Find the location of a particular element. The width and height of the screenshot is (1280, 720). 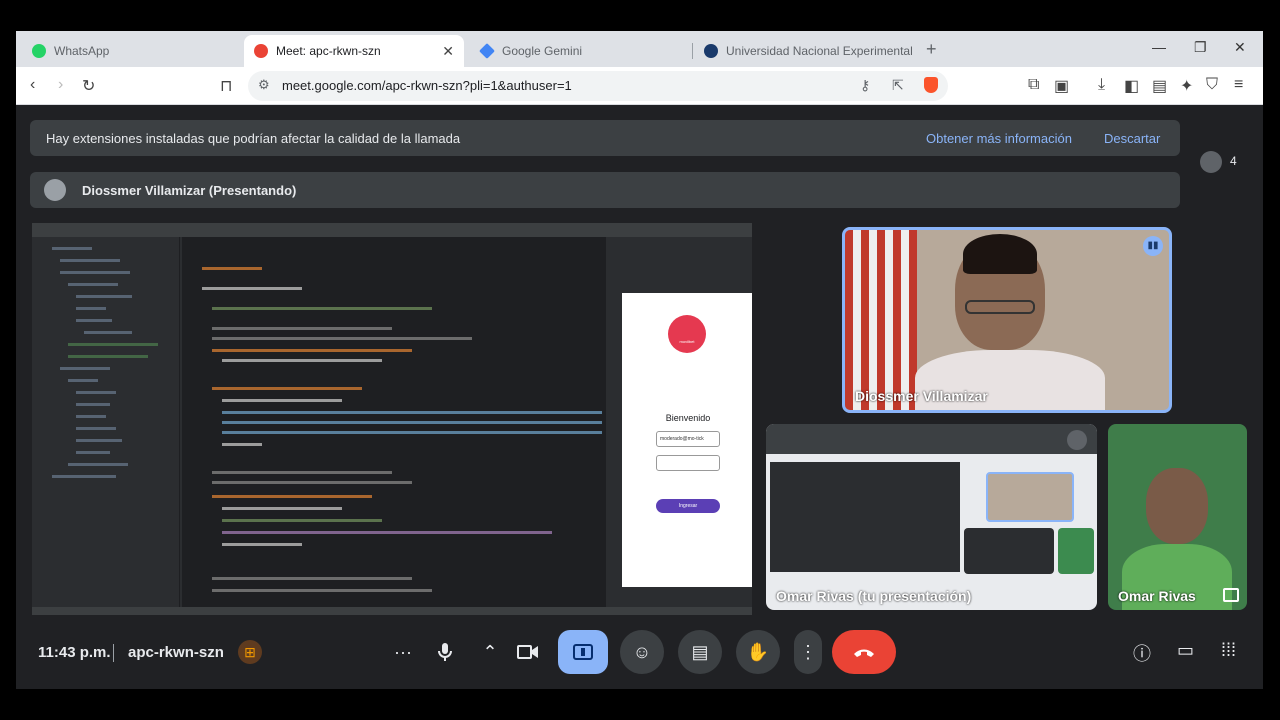

minimize-icon: — is located at coordinates (1159, 47).